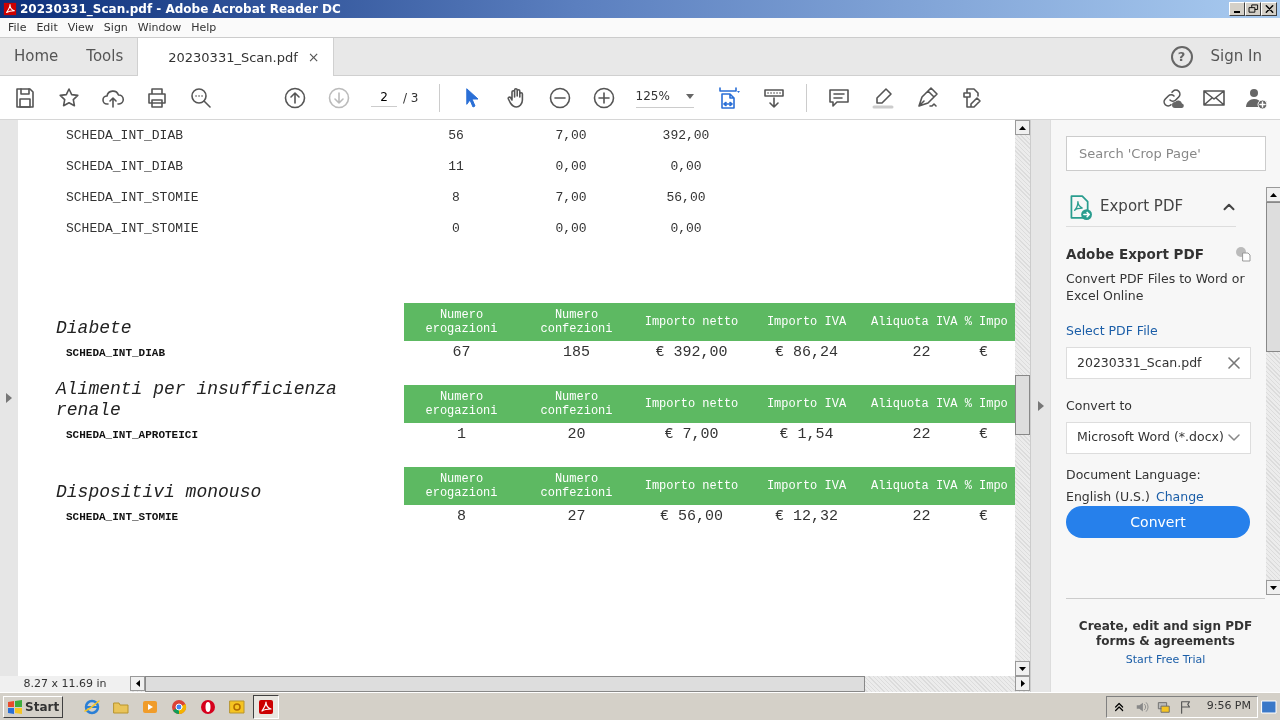 This screenshot has width=1280, height=720. Describe the element at coordinates (984, 434) in the screenshot. I see `table-cell-text: €` at that location.